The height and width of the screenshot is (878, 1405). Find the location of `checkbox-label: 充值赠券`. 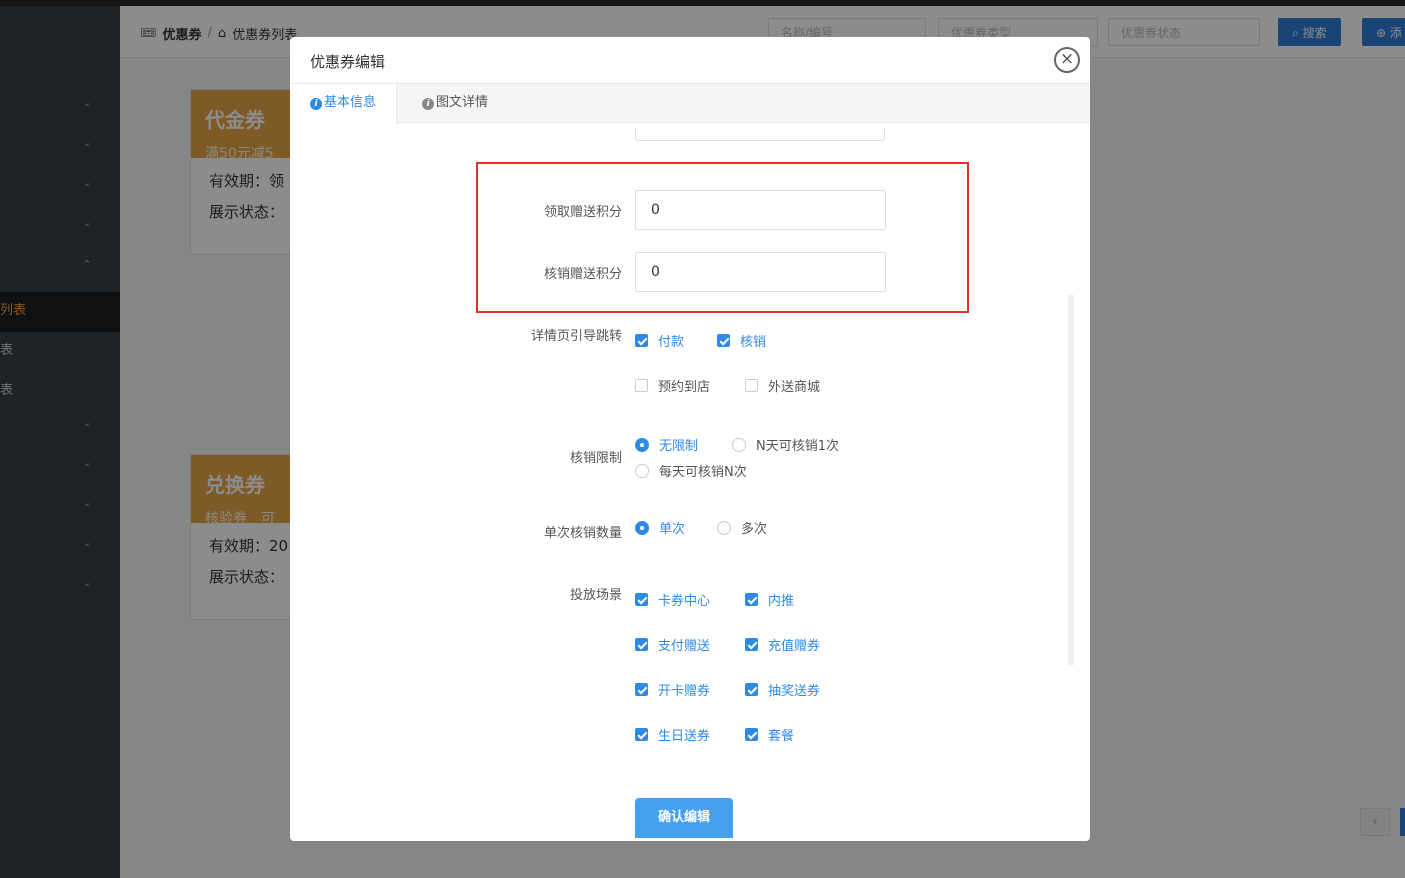

checkbox-label: 充值赠券 is located at coordinates (794, 646).